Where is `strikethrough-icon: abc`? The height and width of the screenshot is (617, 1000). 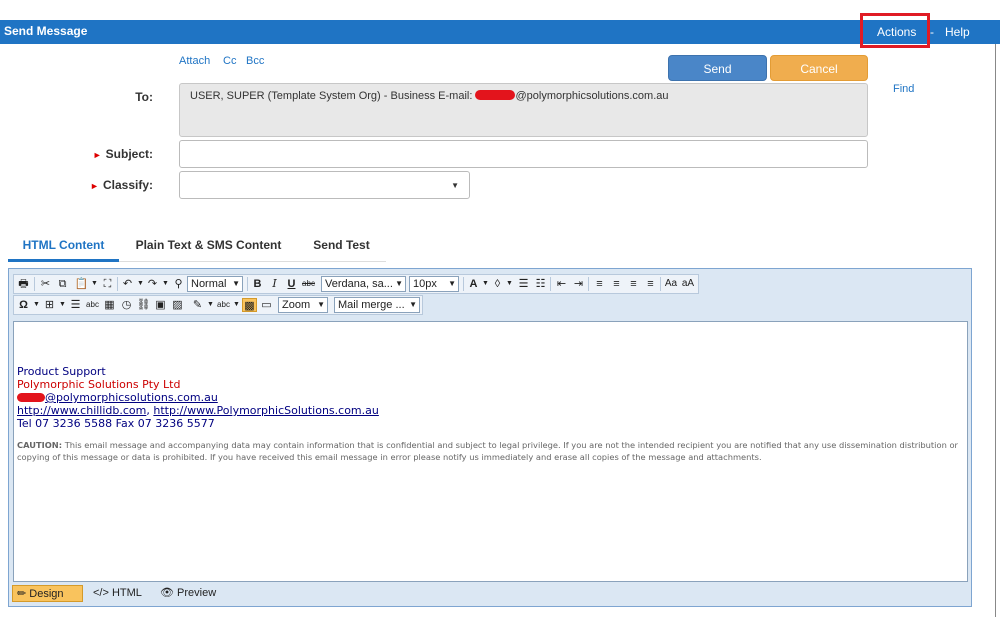 strikethrough-icon: abc is located at coordinates (308, 284).